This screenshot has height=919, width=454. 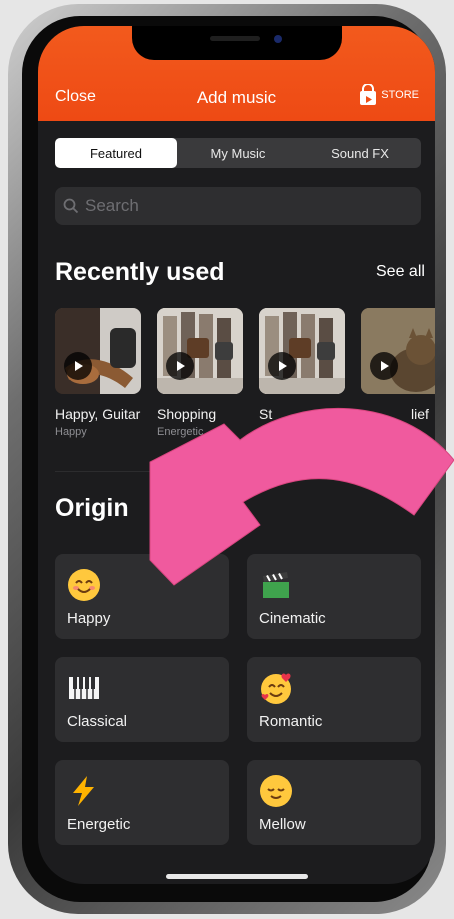 I want to click on track-card: Happy, Guitar Happy, so click(x=98, y=373).